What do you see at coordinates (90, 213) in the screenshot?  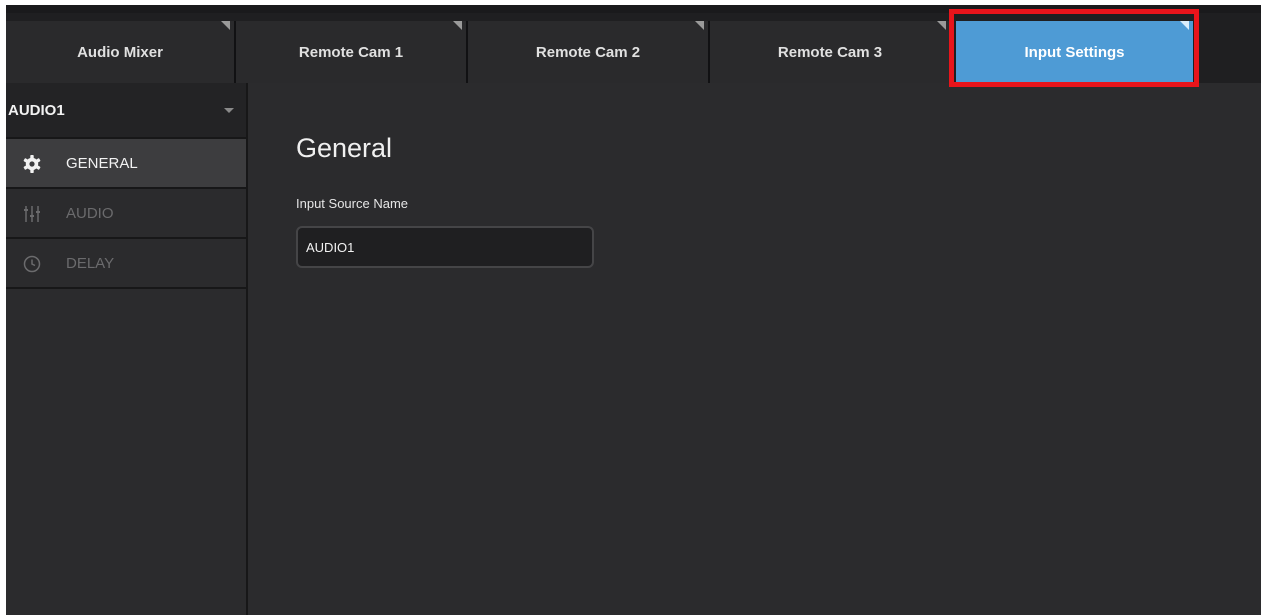 I see `sidebar-item-label: AUDIO` at bounding box center [90, 213].